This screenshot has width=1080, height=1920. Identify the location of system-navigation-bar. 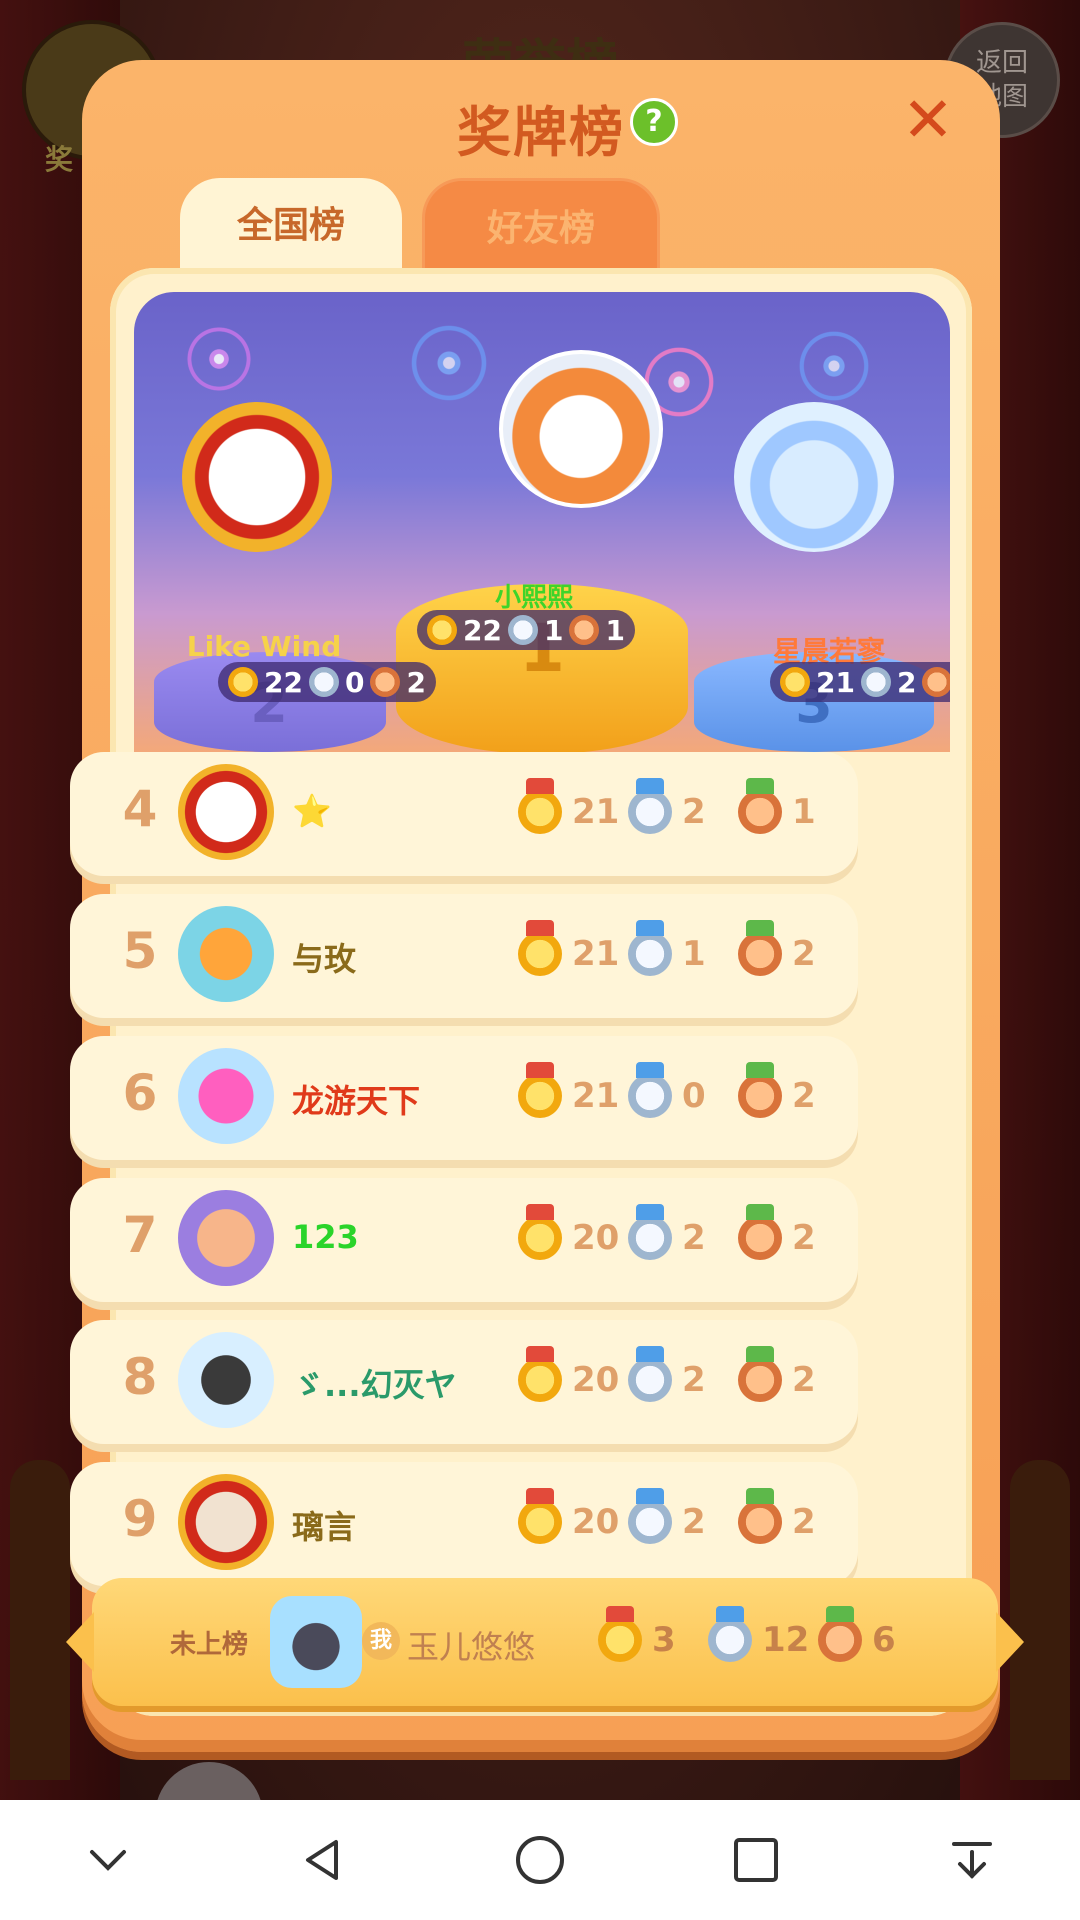
(540, 1860).